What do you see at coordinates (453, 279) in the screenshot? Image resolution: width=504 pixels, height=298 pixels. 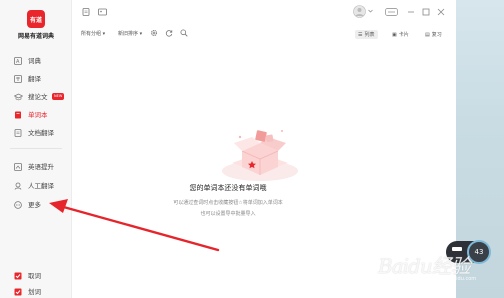 I see `watermark-url: jingyan.baidu.com` at bounding box center [453, 279].